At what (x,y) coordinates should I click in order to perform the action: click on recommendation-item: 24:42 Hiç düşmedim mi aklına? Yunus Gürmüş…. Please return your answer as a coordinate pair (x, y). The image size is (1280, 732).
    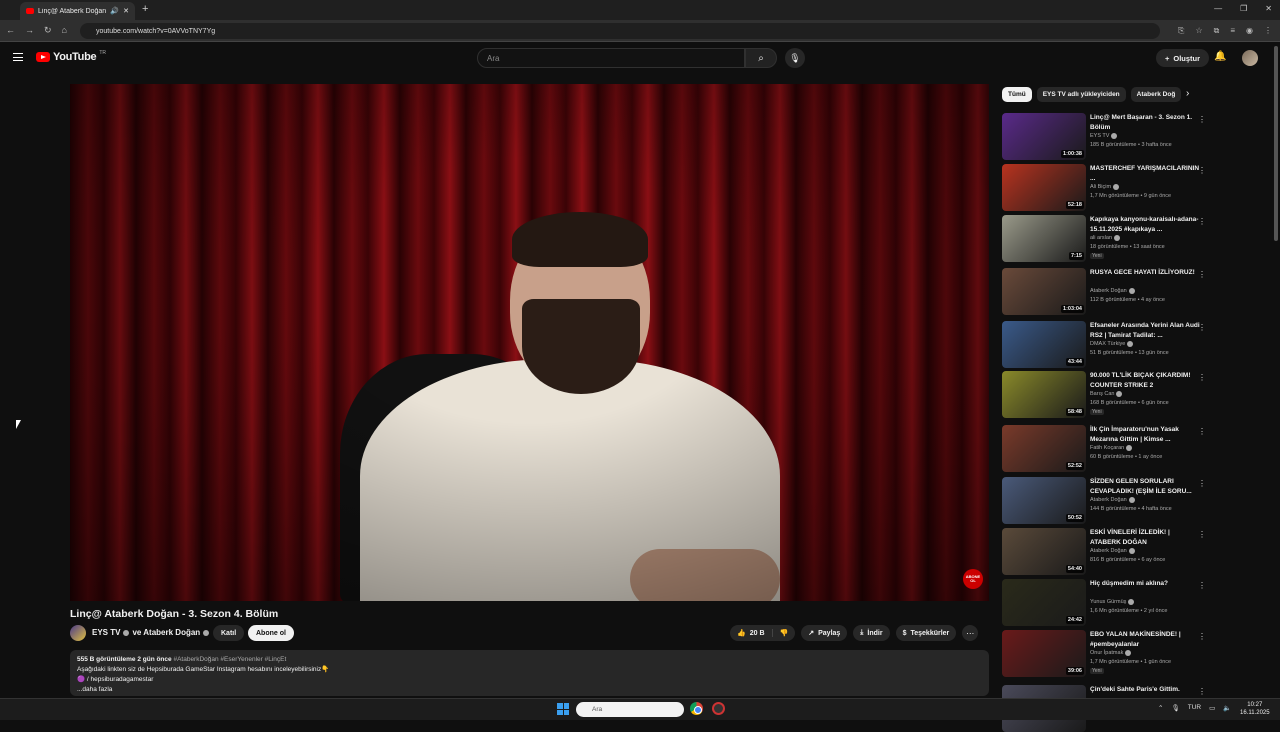
    Looking at the image, I should click on (1107, 602).